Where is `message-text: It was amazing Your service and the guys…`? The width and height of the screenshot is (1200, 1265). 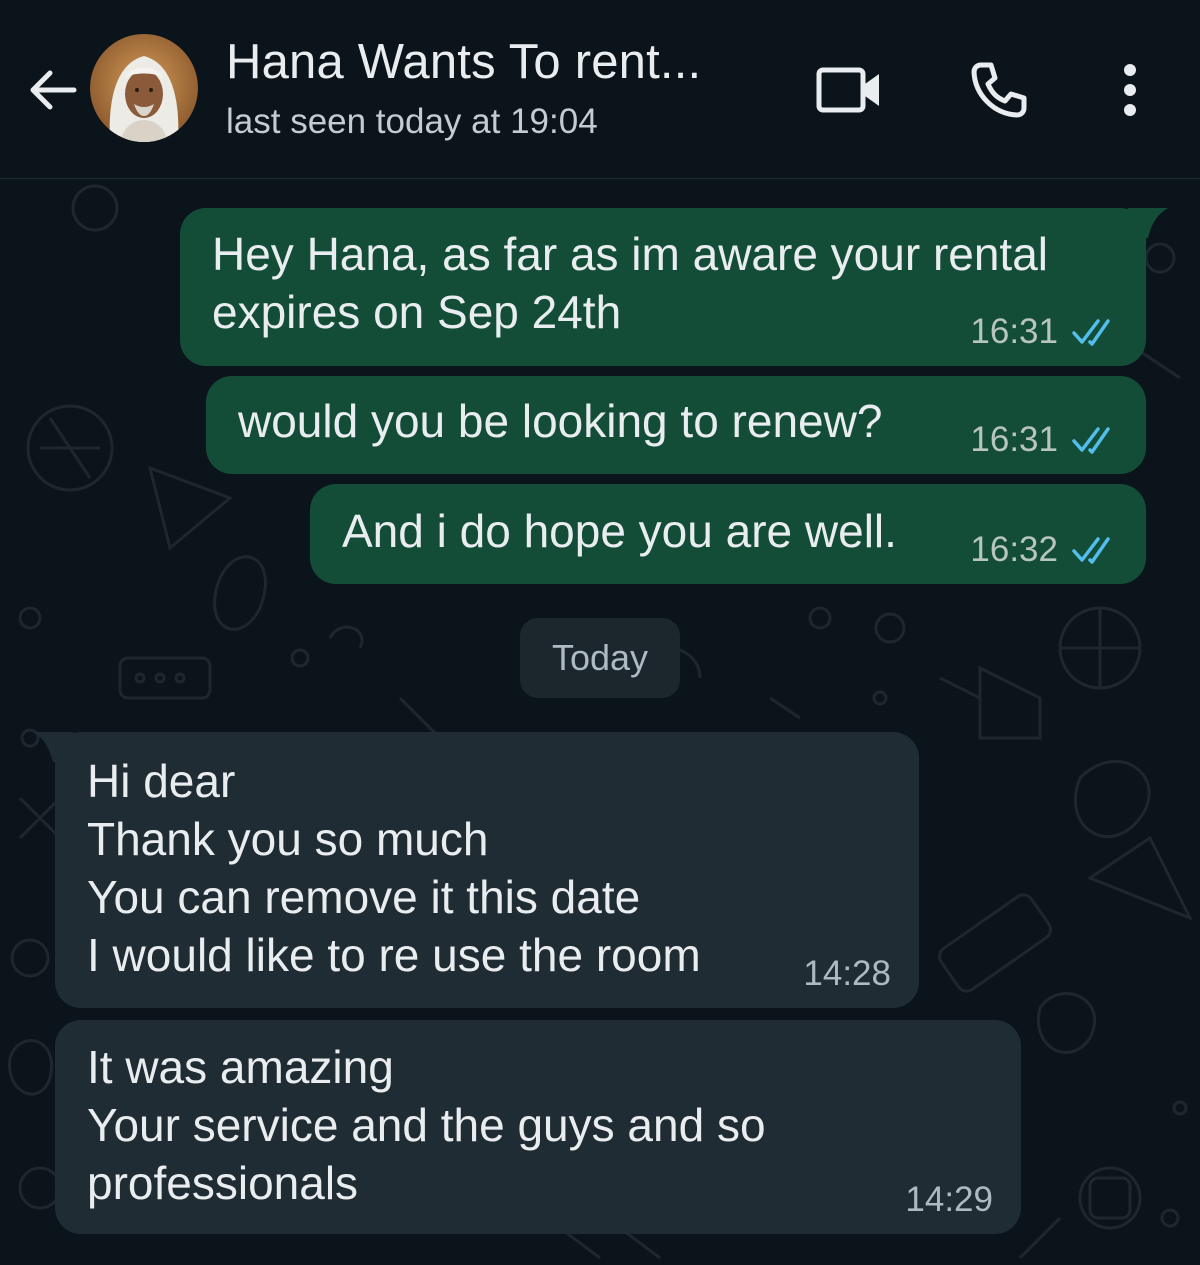
message-text: It was amazing Your service and the guys… is located at coordinates (426, 1125).